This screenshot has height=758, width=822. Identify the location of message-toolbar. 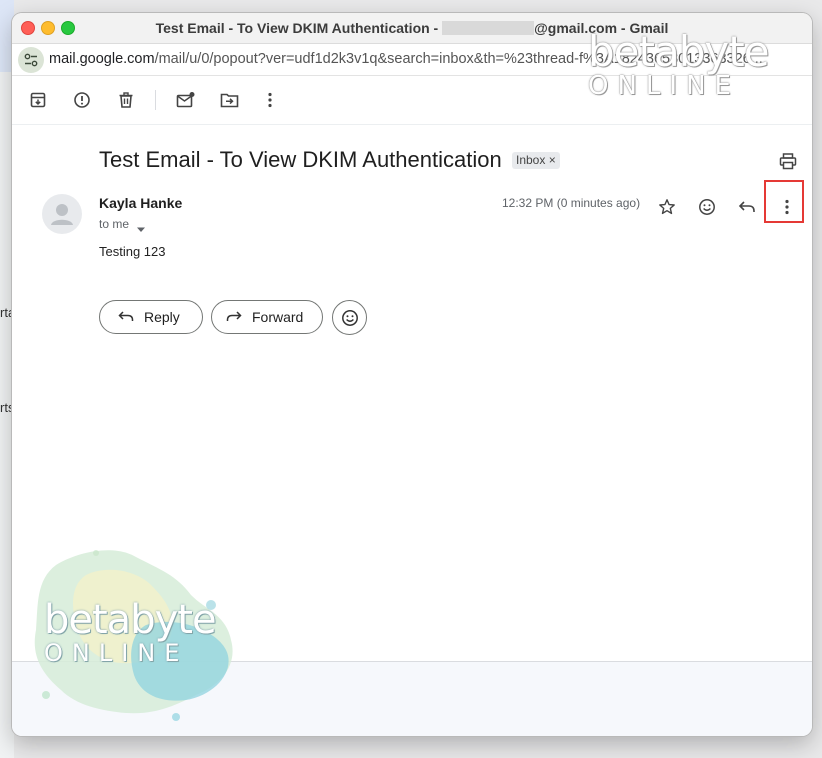
(412, 100).